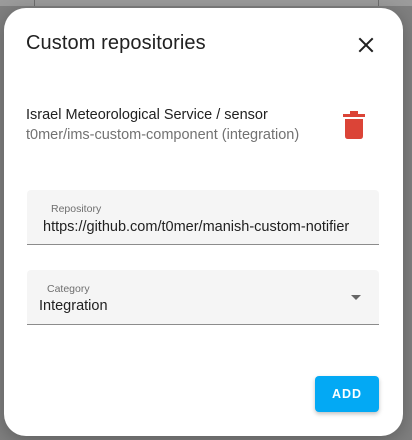 The width and height of the screenshot is (412, 440). I want to click on repository-path: t0mer/ims-custom-component (integration), so click(163, 135).